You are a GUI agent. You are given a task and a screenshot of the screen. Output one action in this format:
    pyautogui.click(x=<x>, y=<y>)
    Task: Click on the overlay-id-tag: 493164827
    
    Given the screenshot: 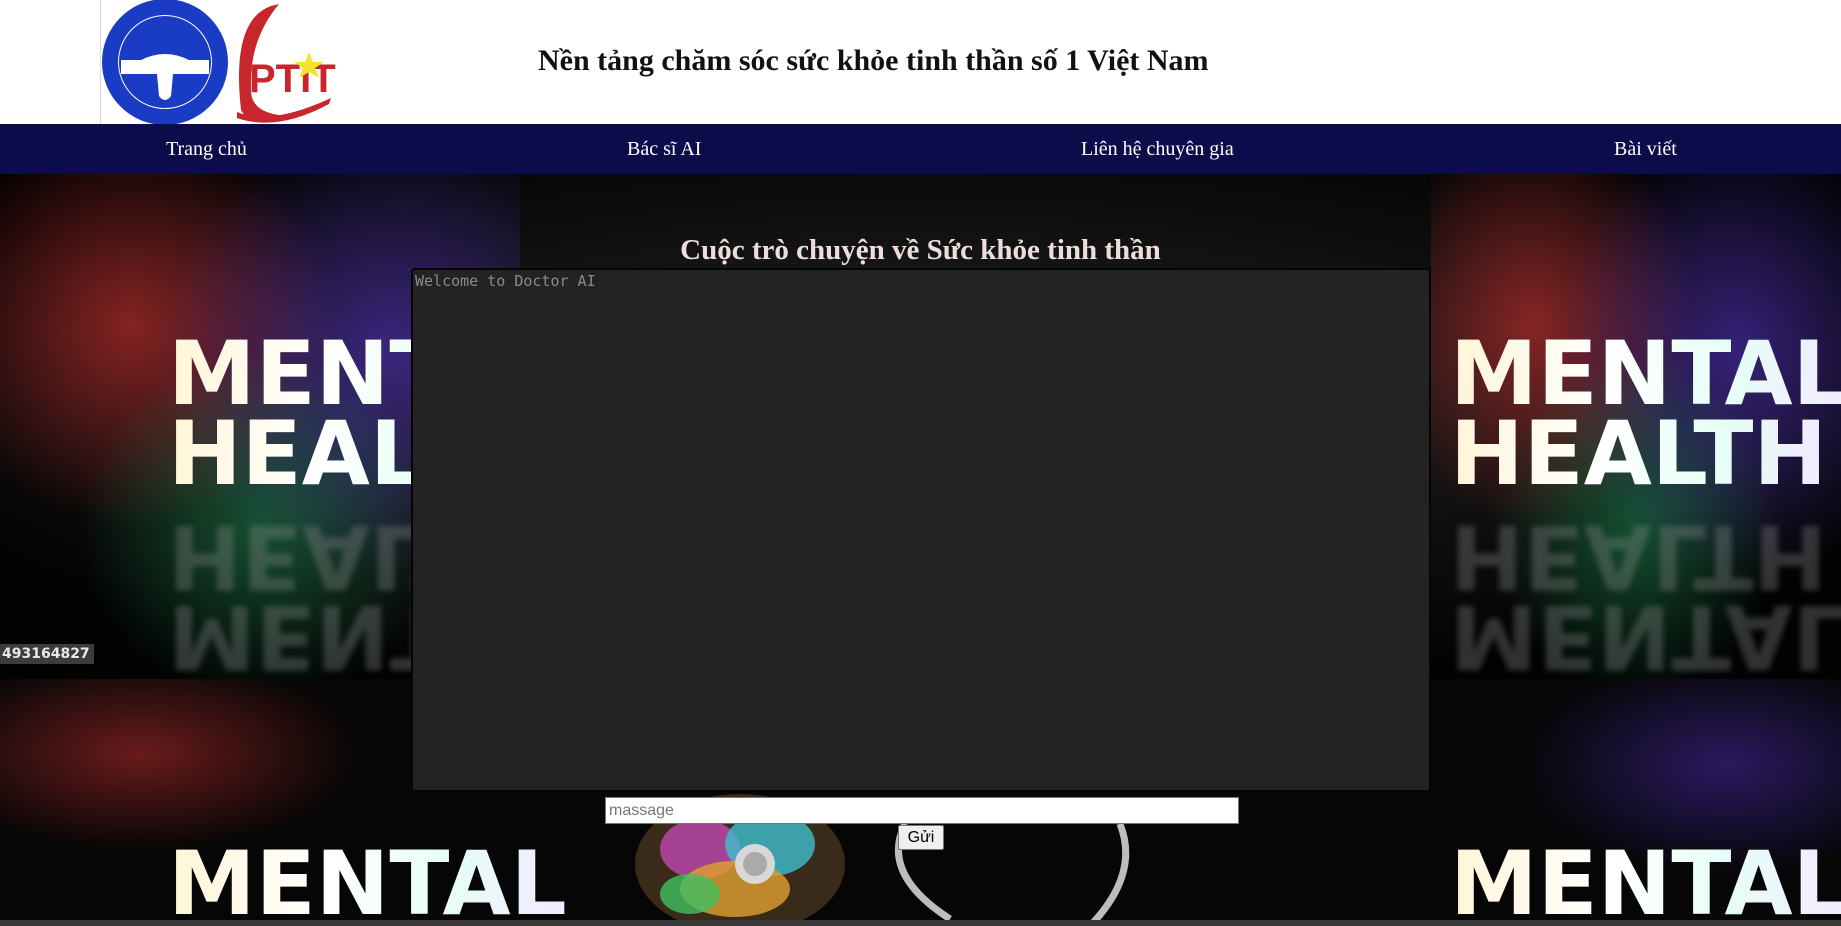 What is the action you would take?
    pyautogui.click(x=47, y=654)
    